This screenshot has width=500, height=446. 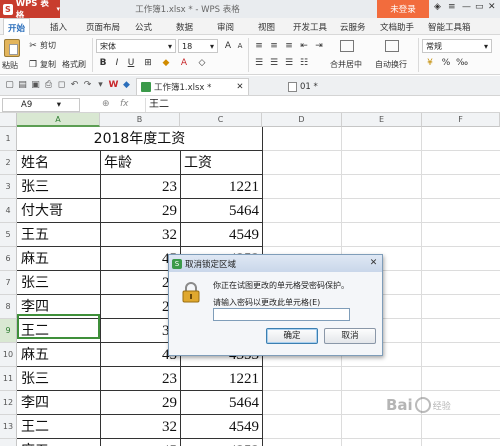 What do you see at coordinates (321, 105) in the screenshot?
I see `formula-input: 王二` at bounding box center [321, 105].